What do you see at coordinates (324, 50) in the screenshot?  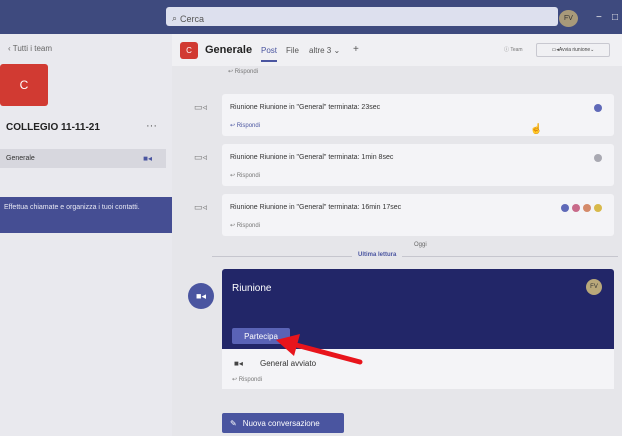 I see `tab-more: altre 3 ⌄` at bounding box center [324, 50].